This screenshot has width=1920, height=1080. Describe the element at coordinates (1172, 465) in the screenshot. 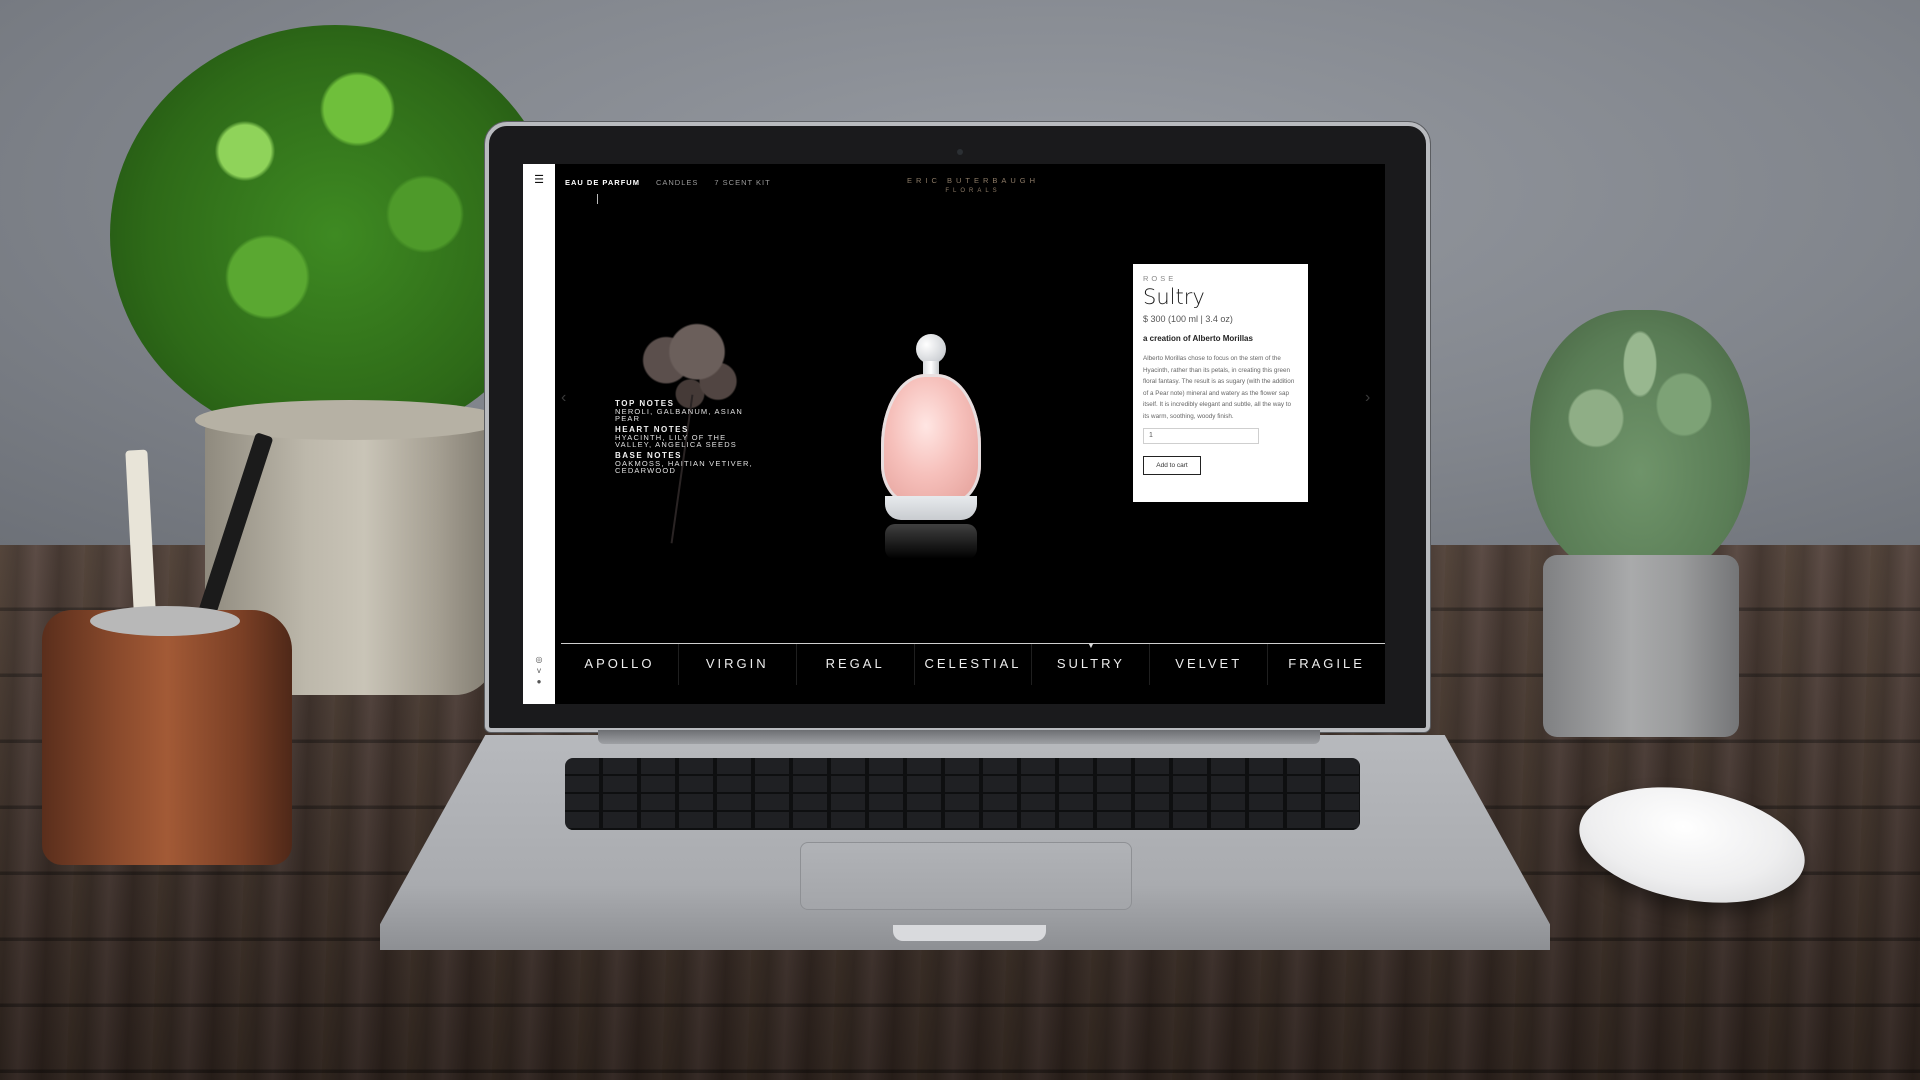

I see `add-to-cart-button: Add to cart` at that location.